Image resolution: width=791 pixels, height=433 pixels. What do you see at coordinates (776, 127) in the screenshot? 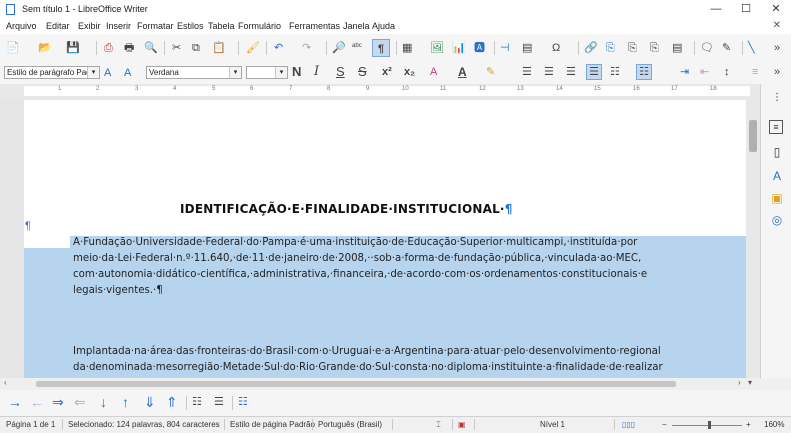
I see `properties-icon: ≡` at bounding box center [776, 127].